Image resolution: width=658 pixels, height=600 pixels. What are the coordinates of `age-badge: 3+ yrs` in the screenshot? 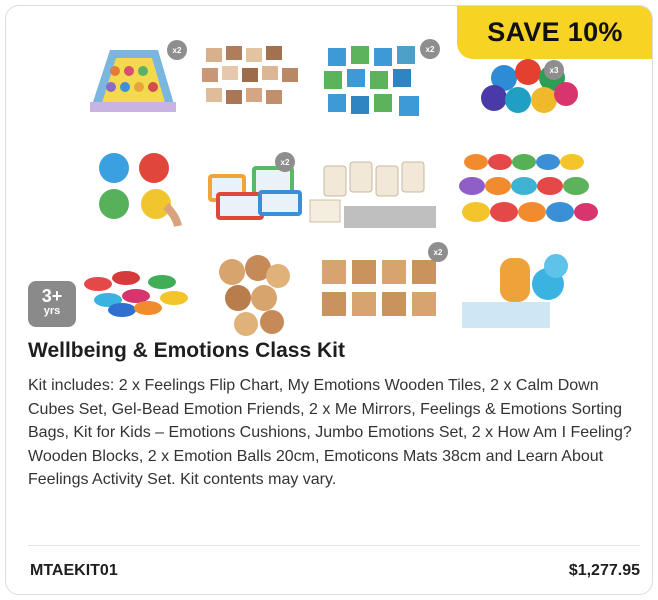 It's located at (52, 304).